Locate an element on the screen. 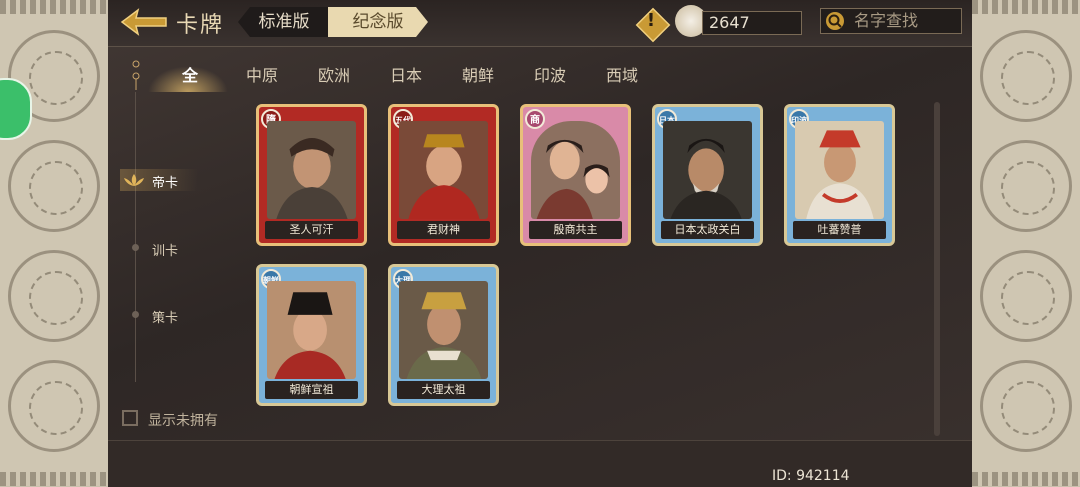  search-placeholder: 名字查找 is located at coordinates (886, 20).